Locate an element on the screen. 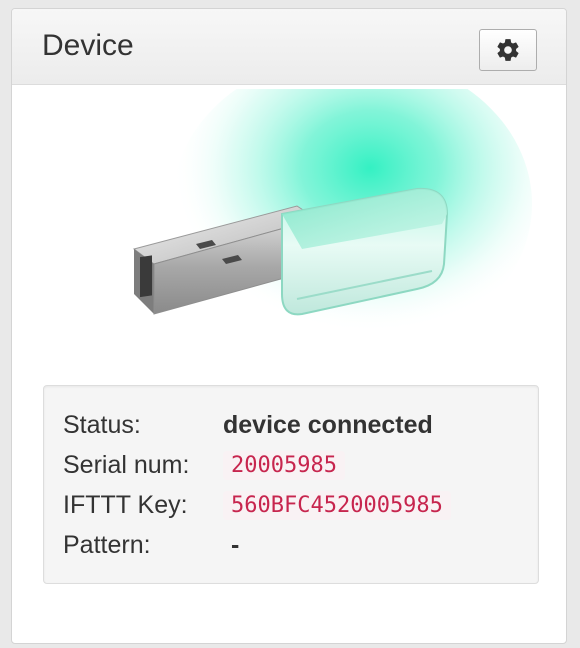  panel-title: Device is located at coordinates (88, 45).